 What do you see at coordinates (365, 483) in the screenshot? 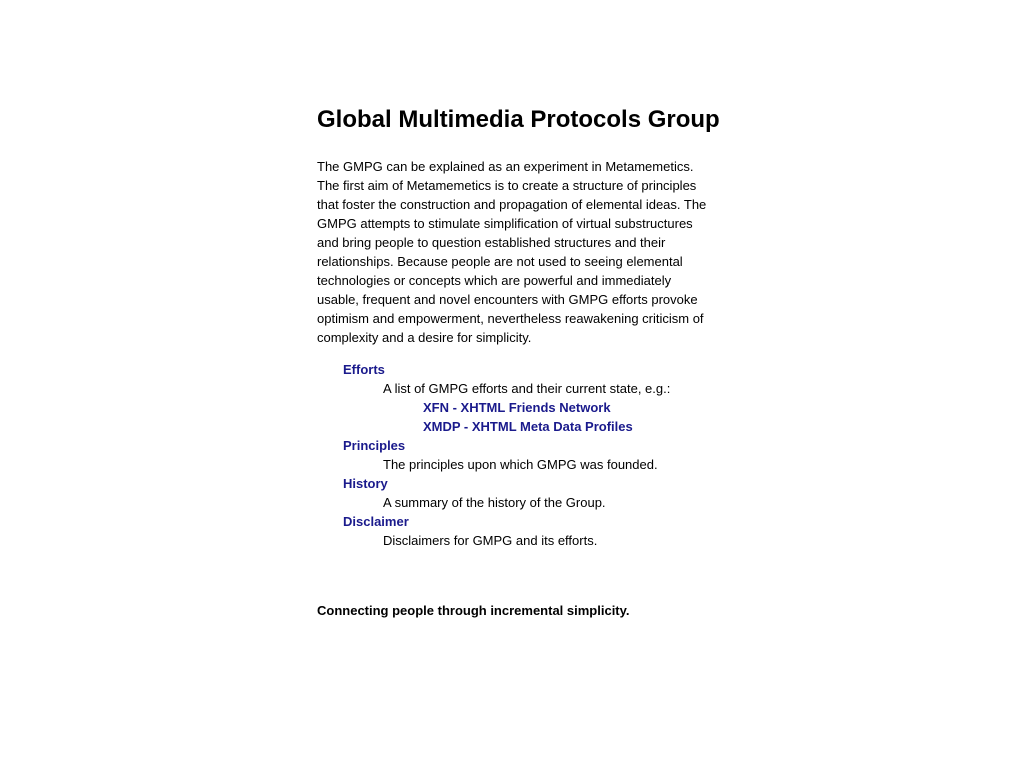
I see `history-link: History` at bounding box center [365, 483].